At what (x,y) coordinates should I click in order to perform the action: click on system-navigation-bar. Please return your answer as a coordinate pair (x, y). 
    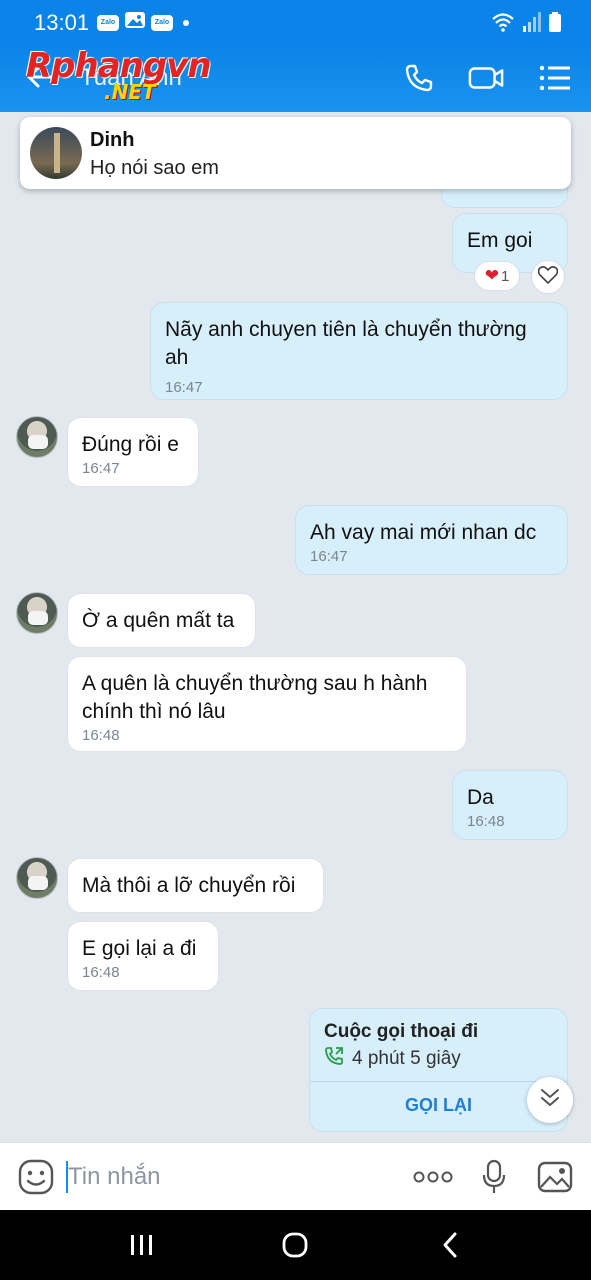
    Looking at the image, I should click on (295, 1245).